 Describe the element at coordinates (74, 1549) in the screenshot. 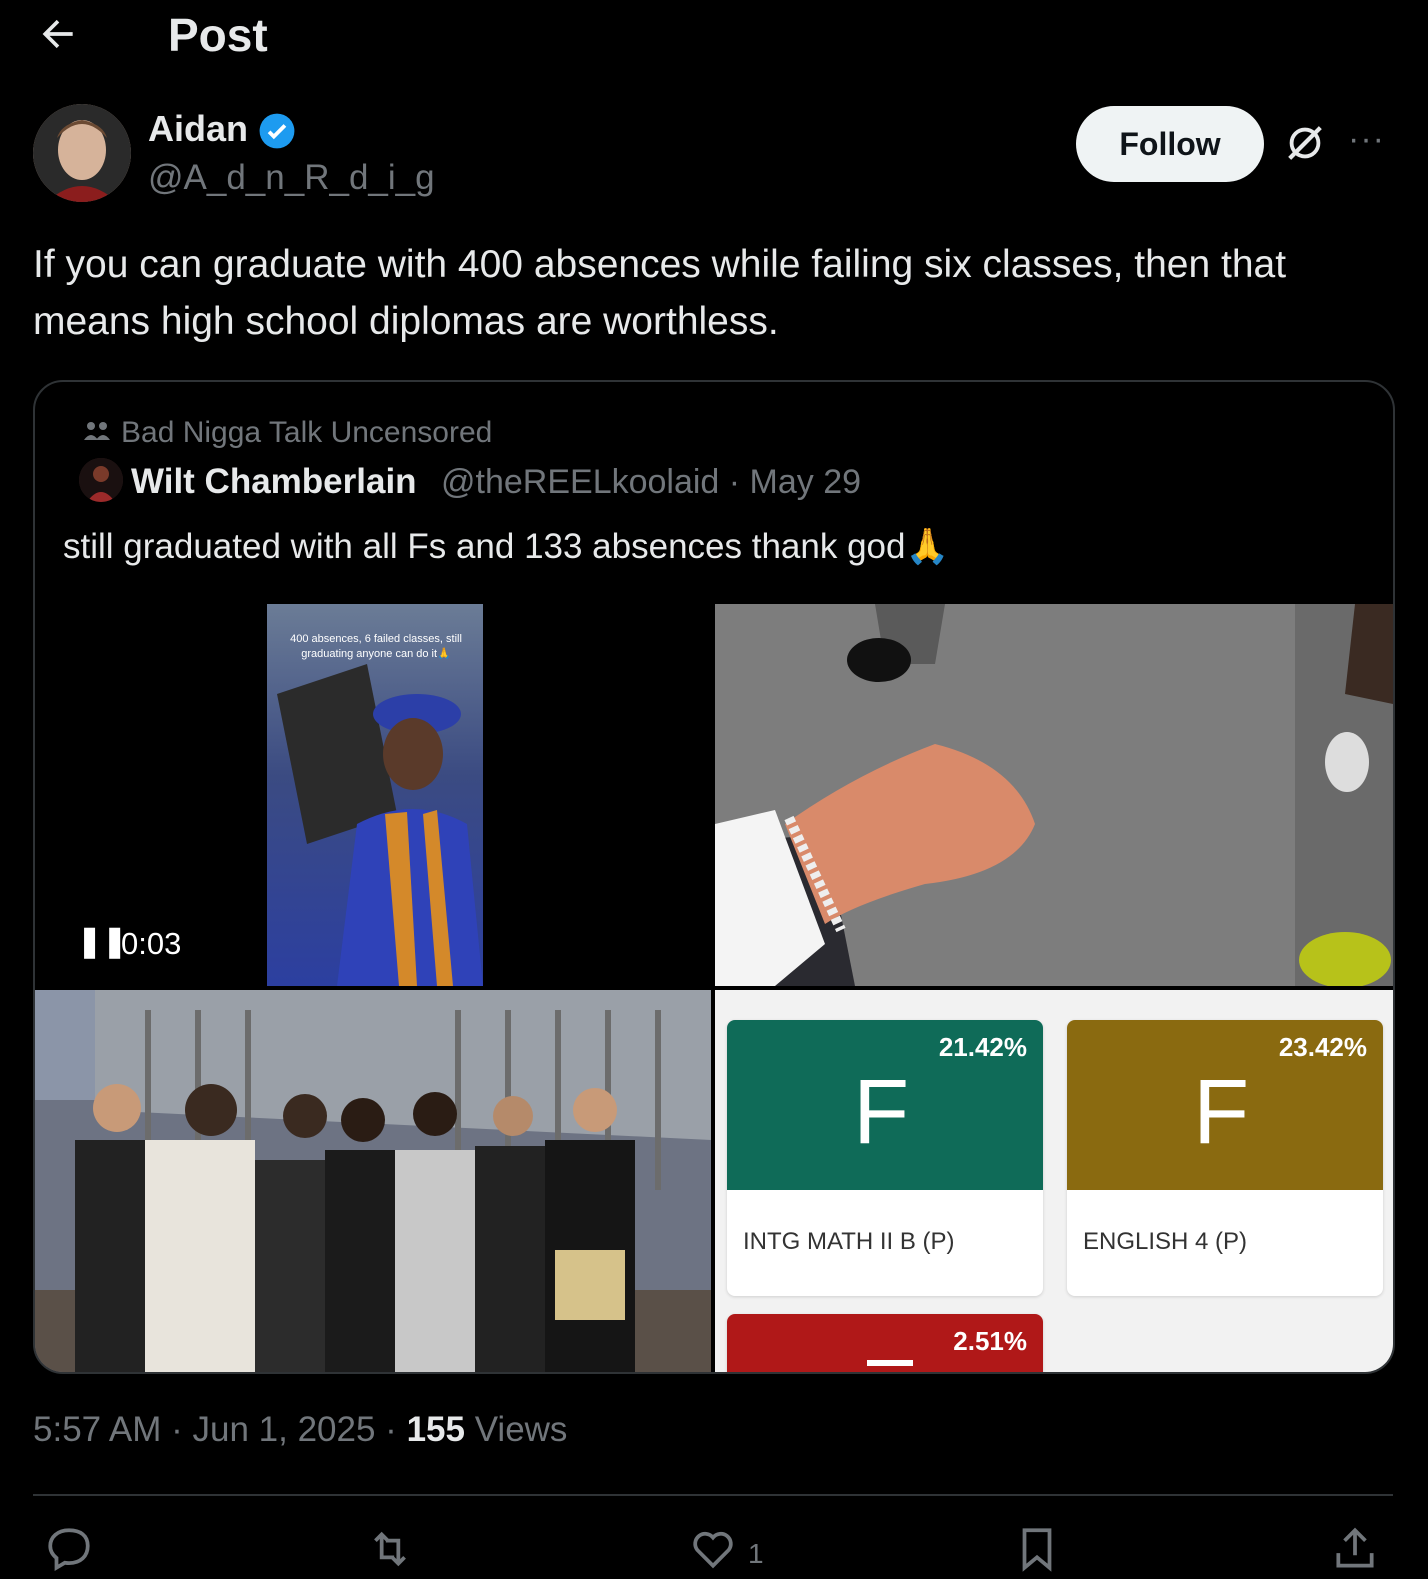

I see `reply-icon` at that location.